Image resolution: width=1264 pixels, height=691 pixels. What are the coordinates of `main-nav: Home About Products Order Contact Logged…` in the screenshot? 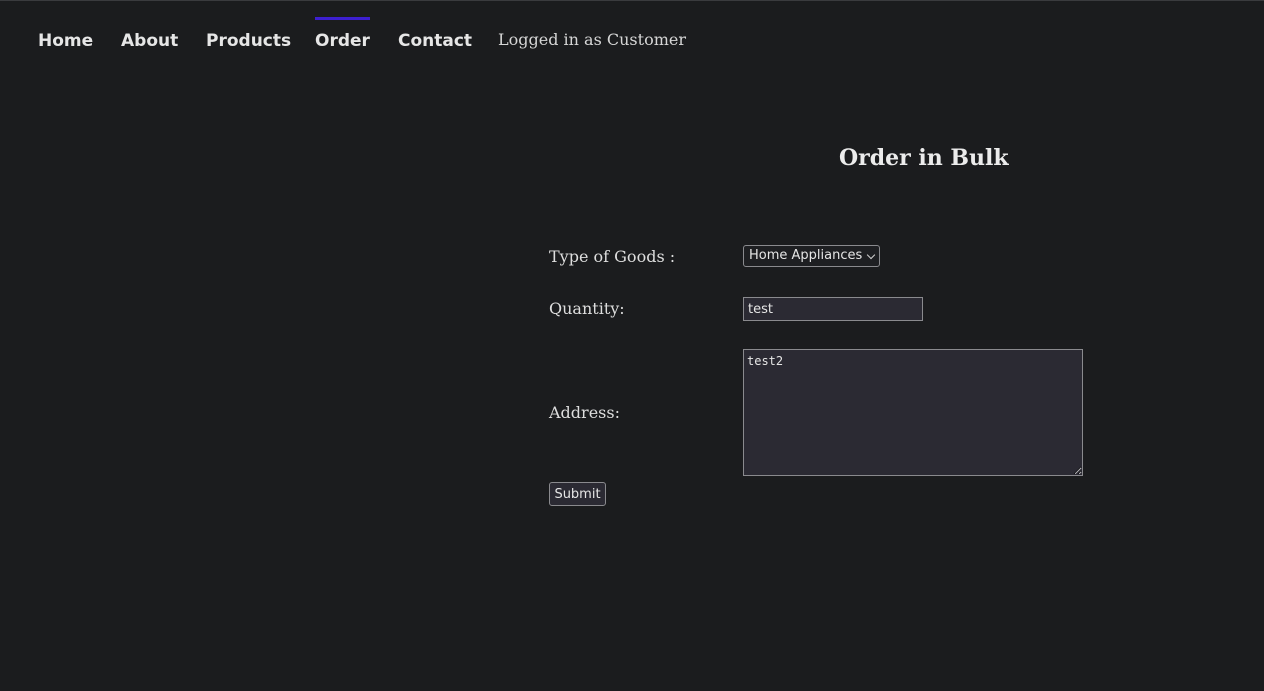 It's located at (632, 40).